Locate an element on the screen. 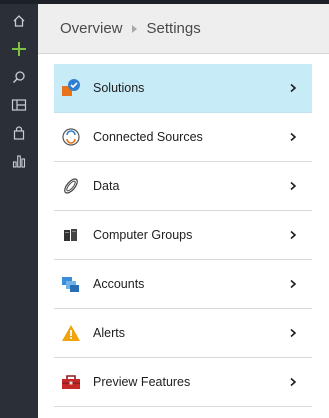 The width and height of the screenshot is (329, 418). menu-item-data: Data is located at coordinates (183, 186).